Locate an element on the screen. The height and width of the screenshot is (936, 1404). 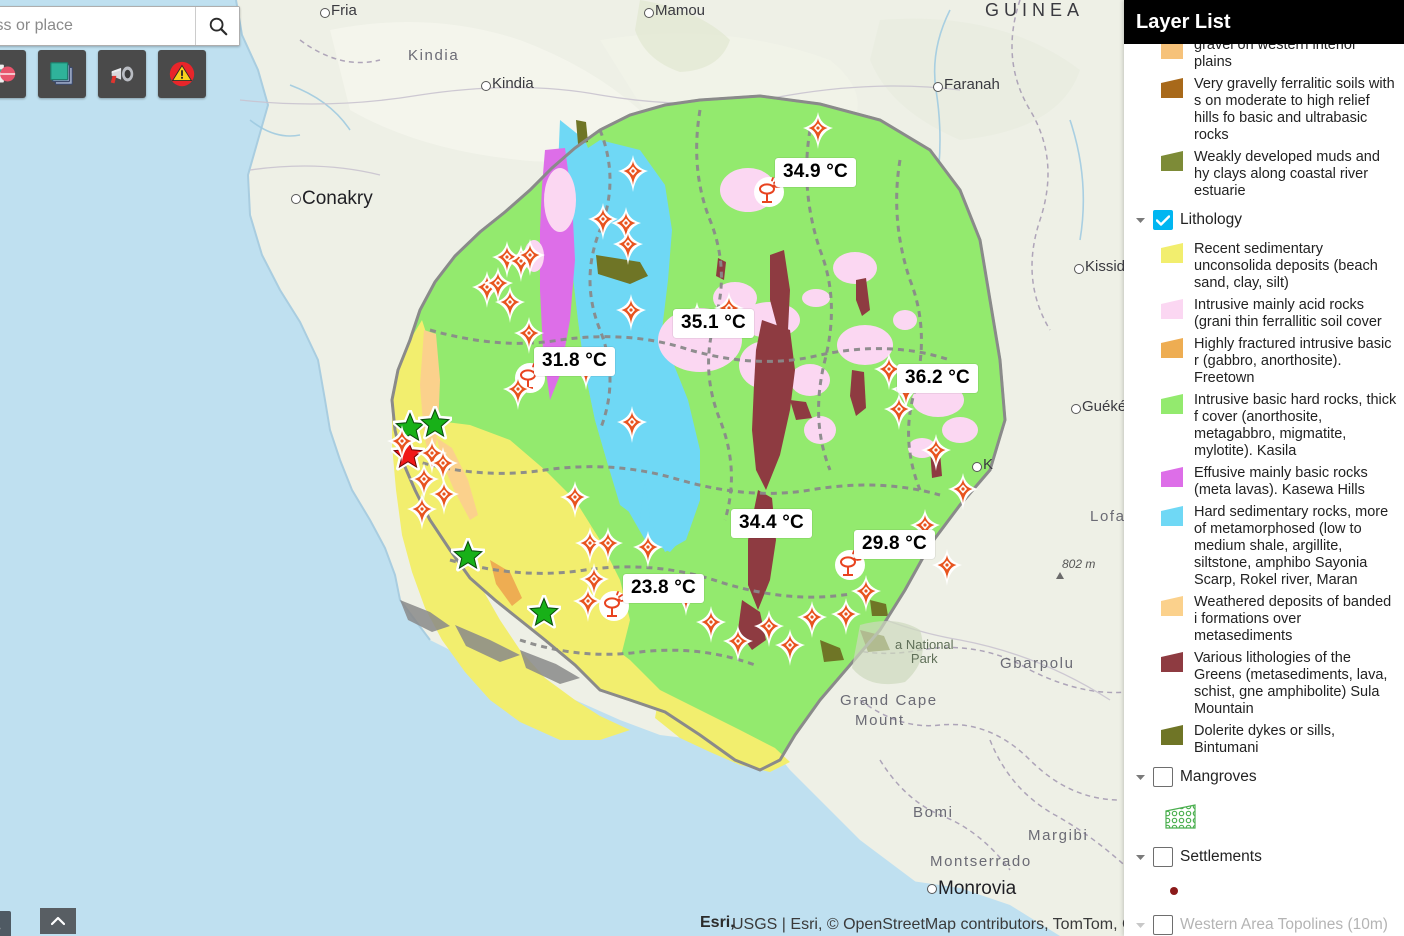
legend-item: gravel on western interior plains is located at coordinates (1264, 58).